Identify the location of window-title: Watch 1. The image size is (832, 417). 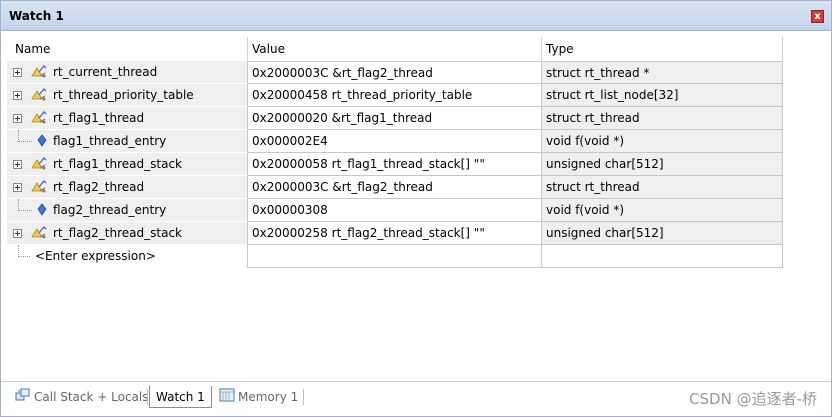
(36, 16).